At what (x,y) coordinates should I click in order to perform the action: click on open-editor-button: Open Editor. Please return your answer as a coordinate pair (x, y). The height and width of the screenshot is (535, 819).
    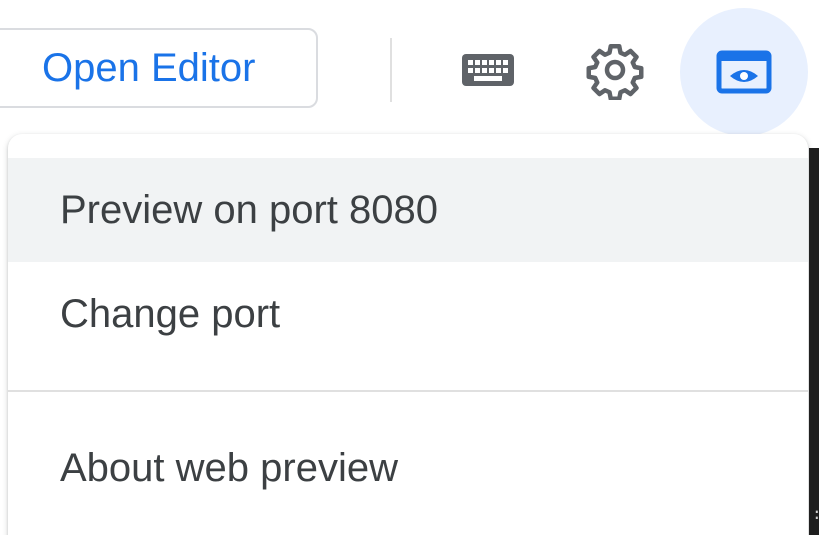
    Looking at the image, I should click on (159, 68).